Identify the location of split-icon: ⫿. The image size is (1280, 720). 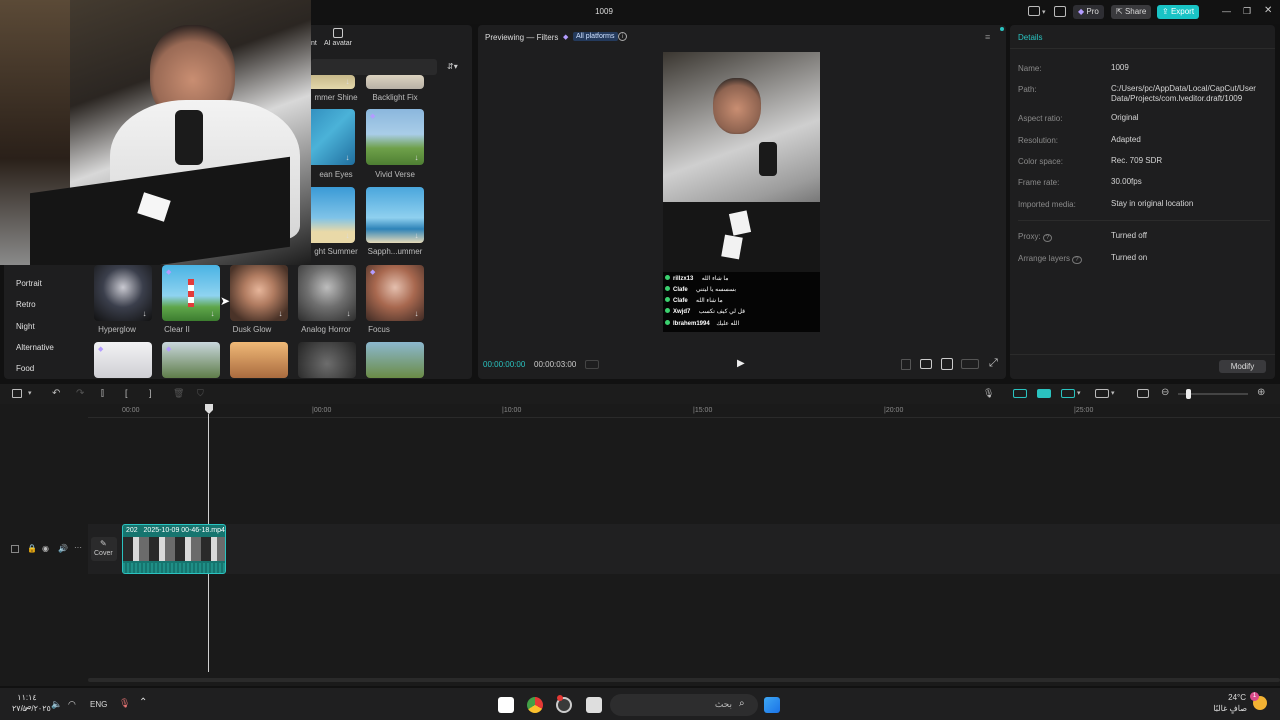
(102, 393).